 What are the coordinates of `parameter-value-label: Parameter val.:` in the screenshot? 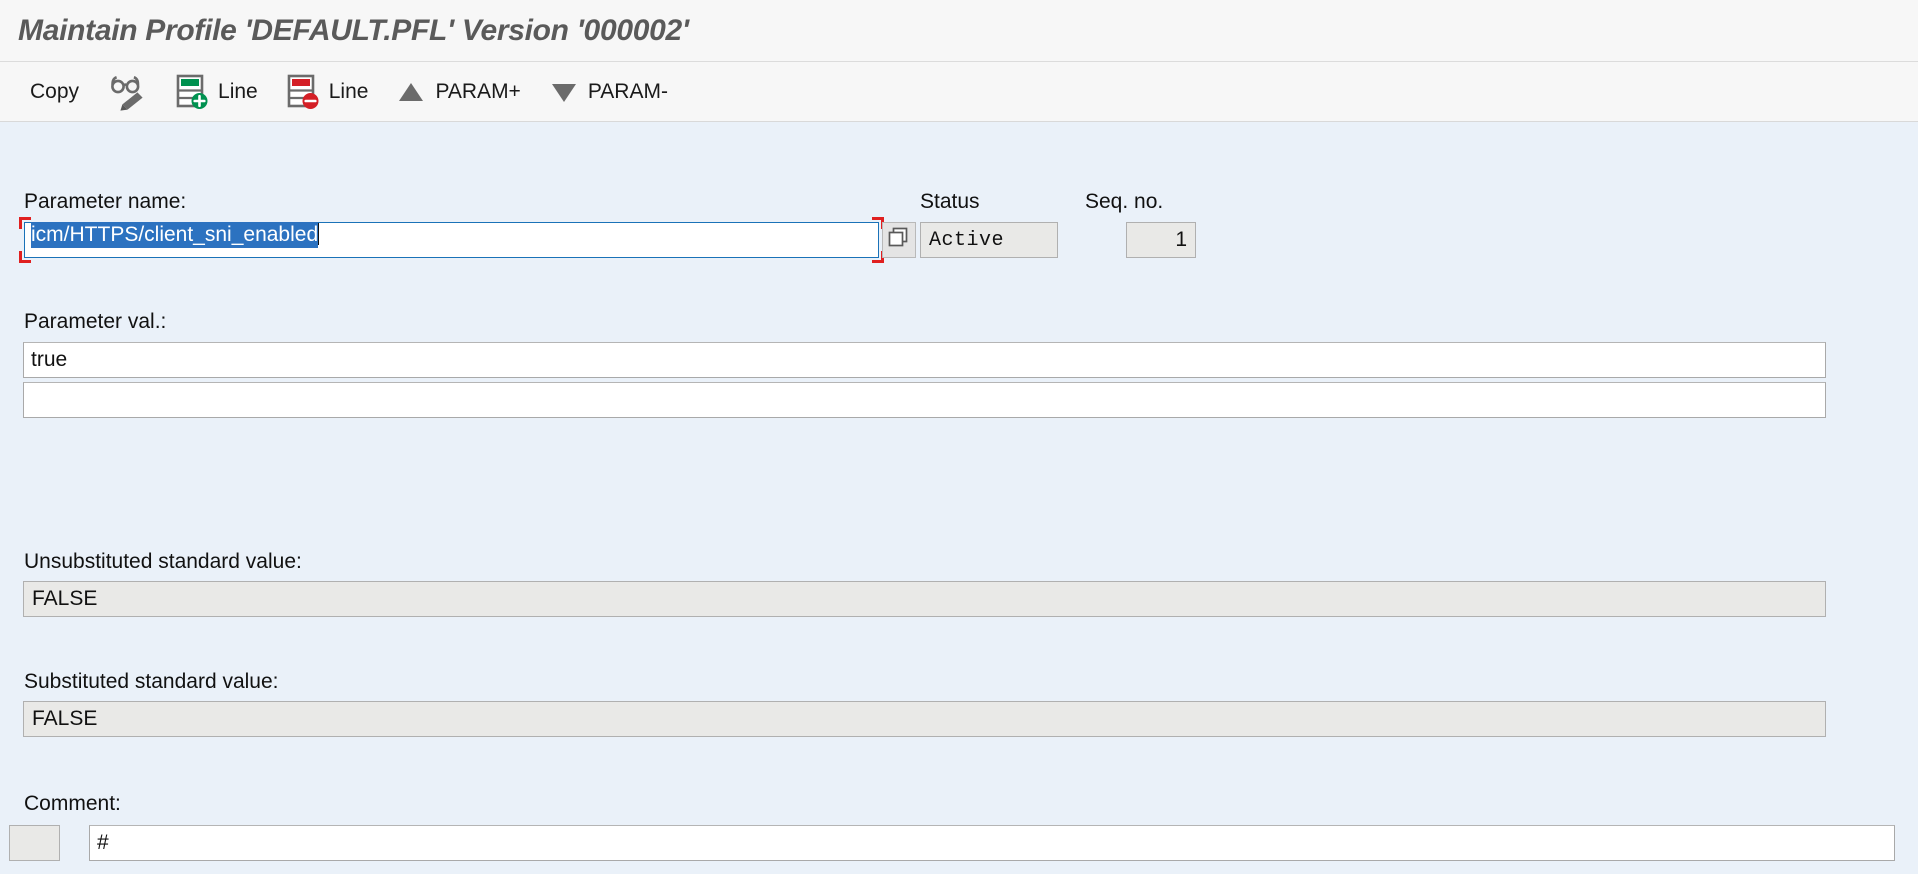 It's located at (95, 321).